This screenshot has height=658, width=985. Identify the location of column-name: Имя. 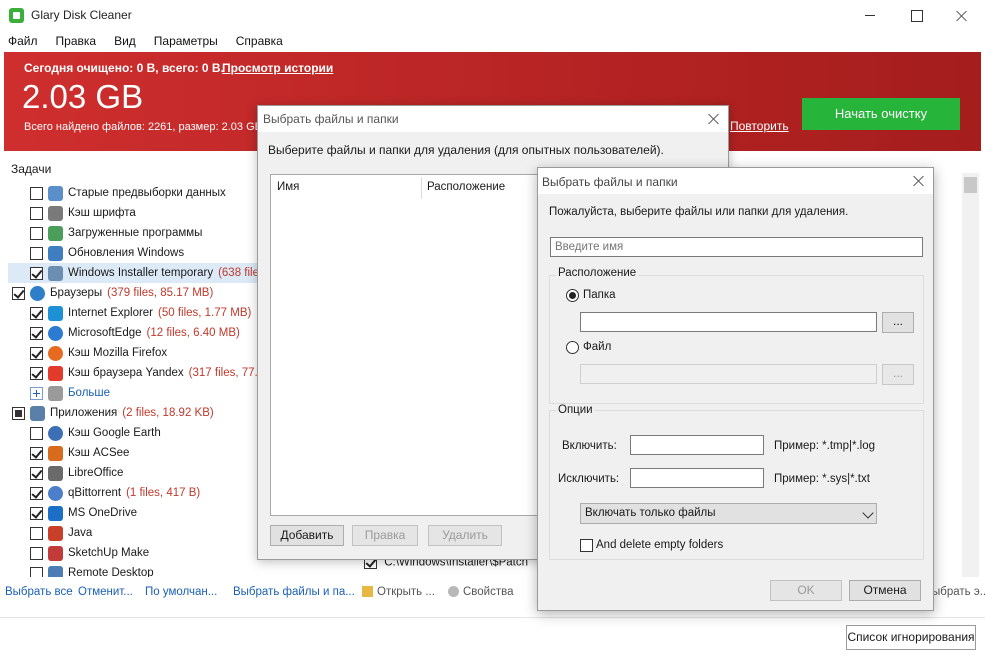
(288, 187).